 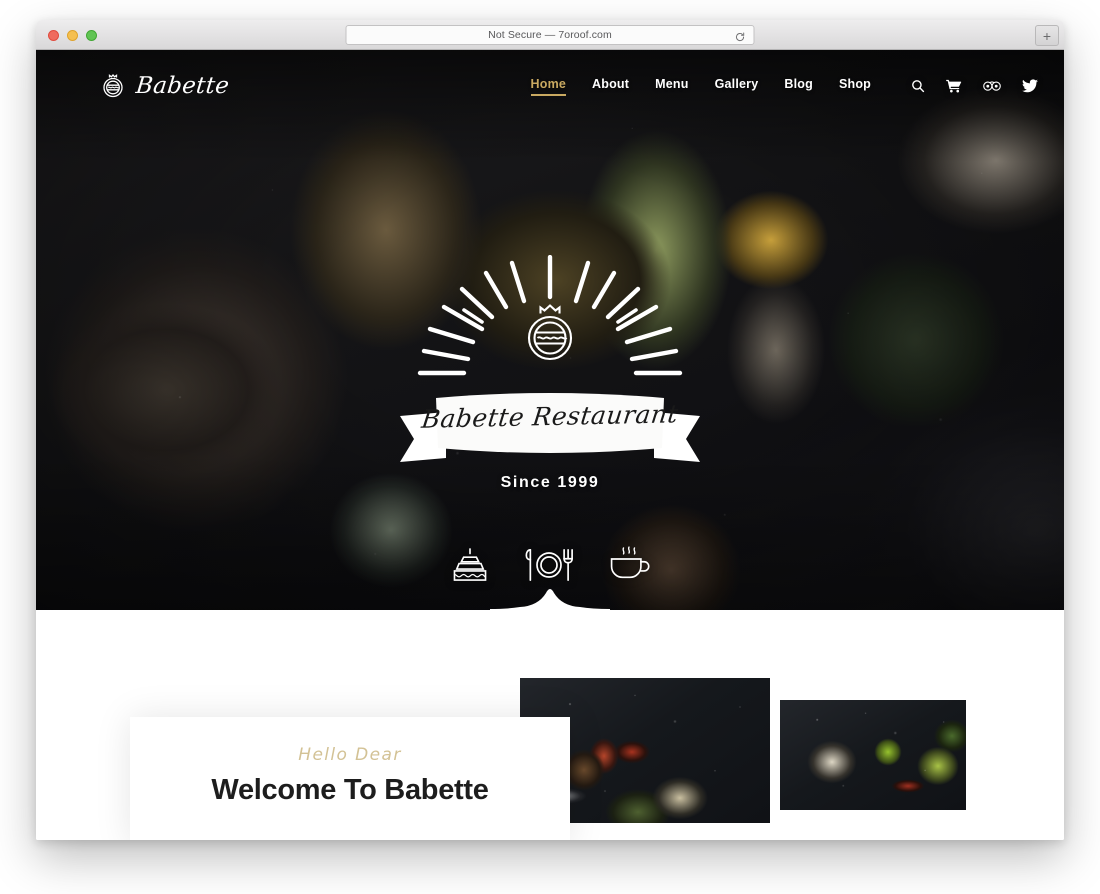 I want to click on tripadvisor-icon, so click(x=992, y=86).